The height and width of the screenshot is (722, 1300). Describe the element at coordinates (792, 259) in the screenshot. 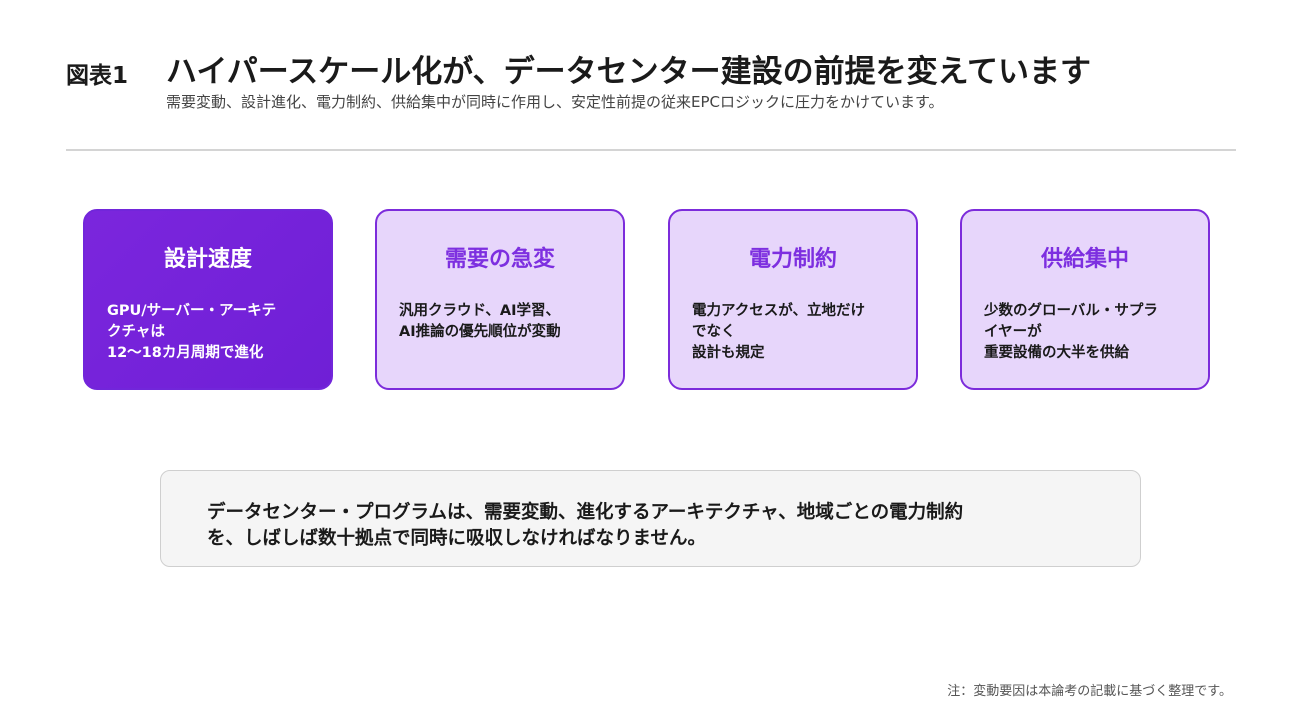

I see `card-title: 電力制約` at that location.